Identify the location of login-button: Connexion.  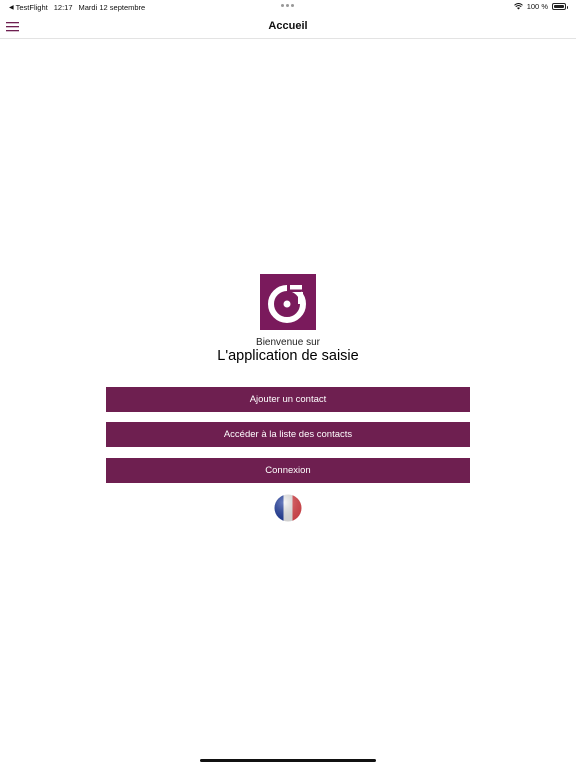
(288, 470).